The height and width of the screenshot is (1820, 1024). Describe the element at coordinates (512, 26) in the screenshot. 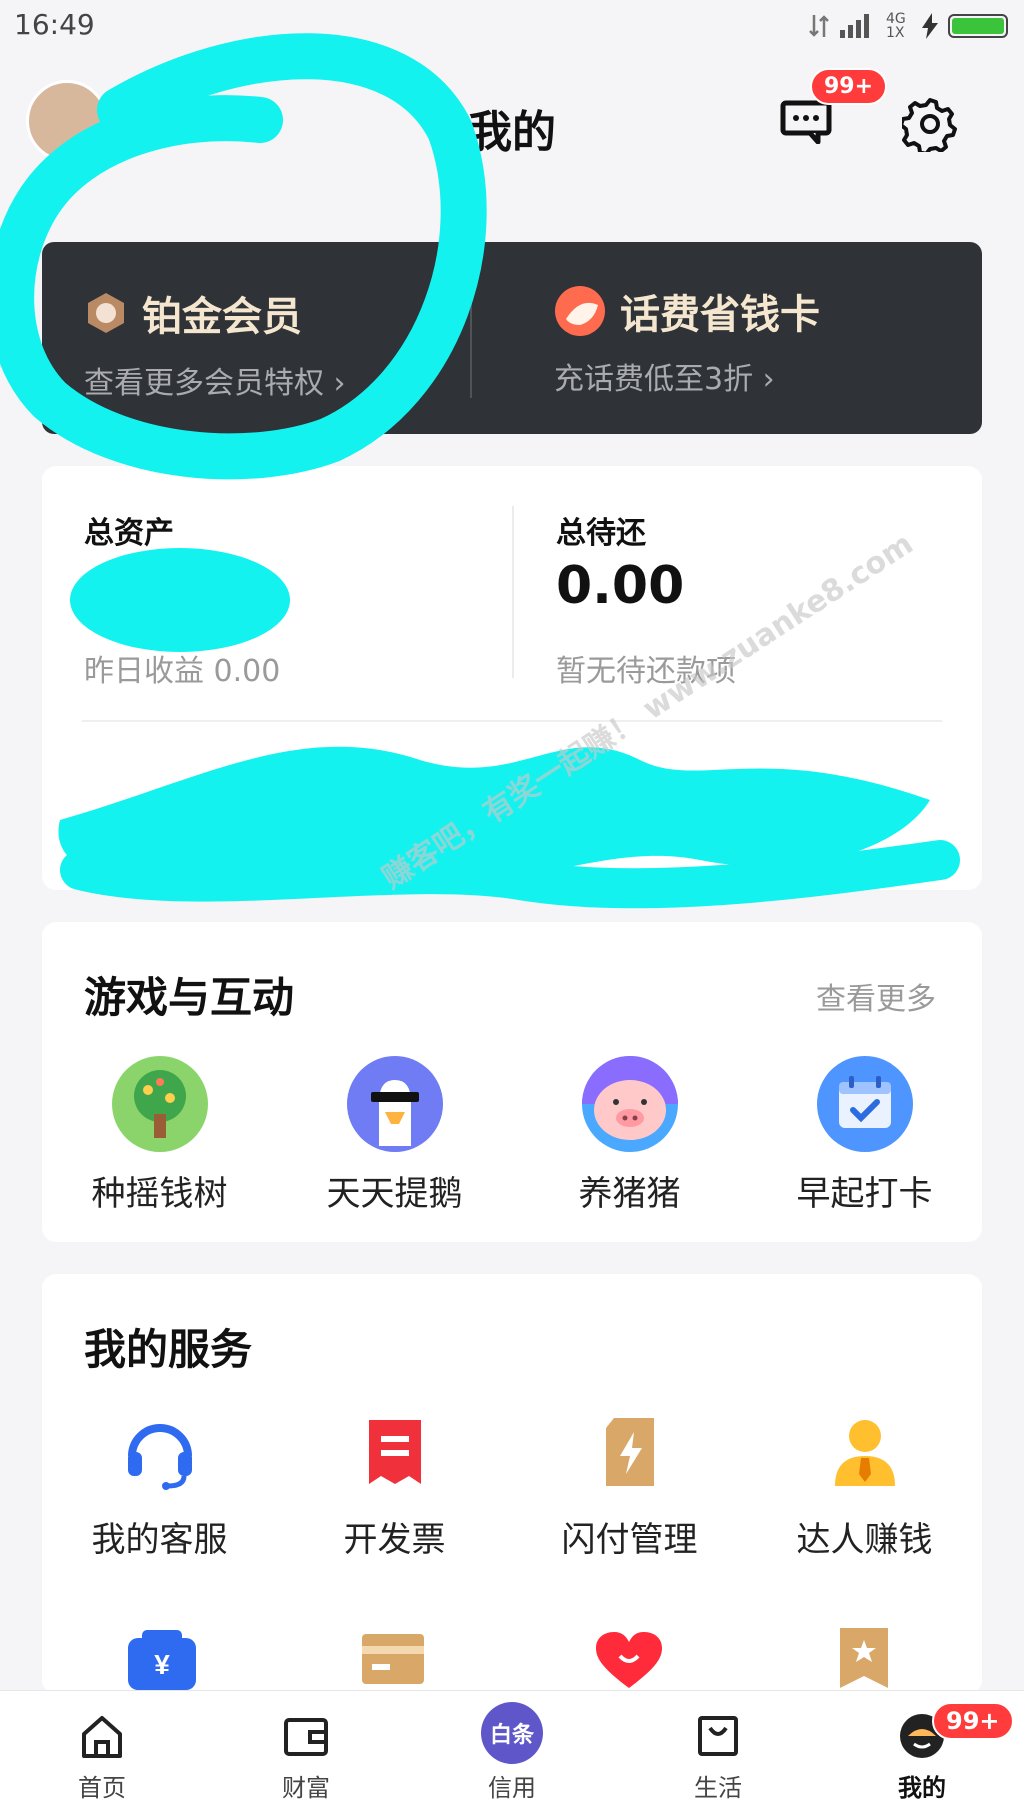

I see `status-bar: 16:49 4G 1X` at that location.